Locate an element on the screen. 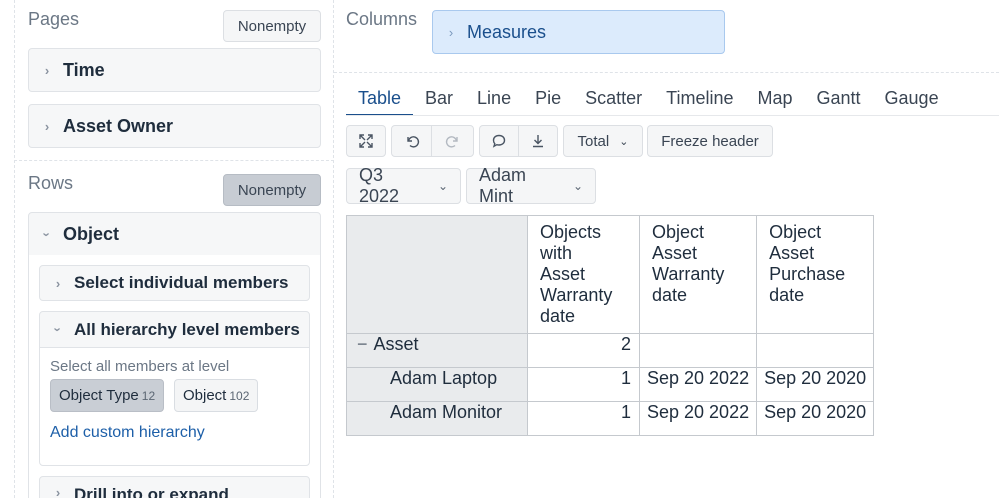 The height and width of the screenshot is (498, 999). undo-button is located at coordinates (411, 141).